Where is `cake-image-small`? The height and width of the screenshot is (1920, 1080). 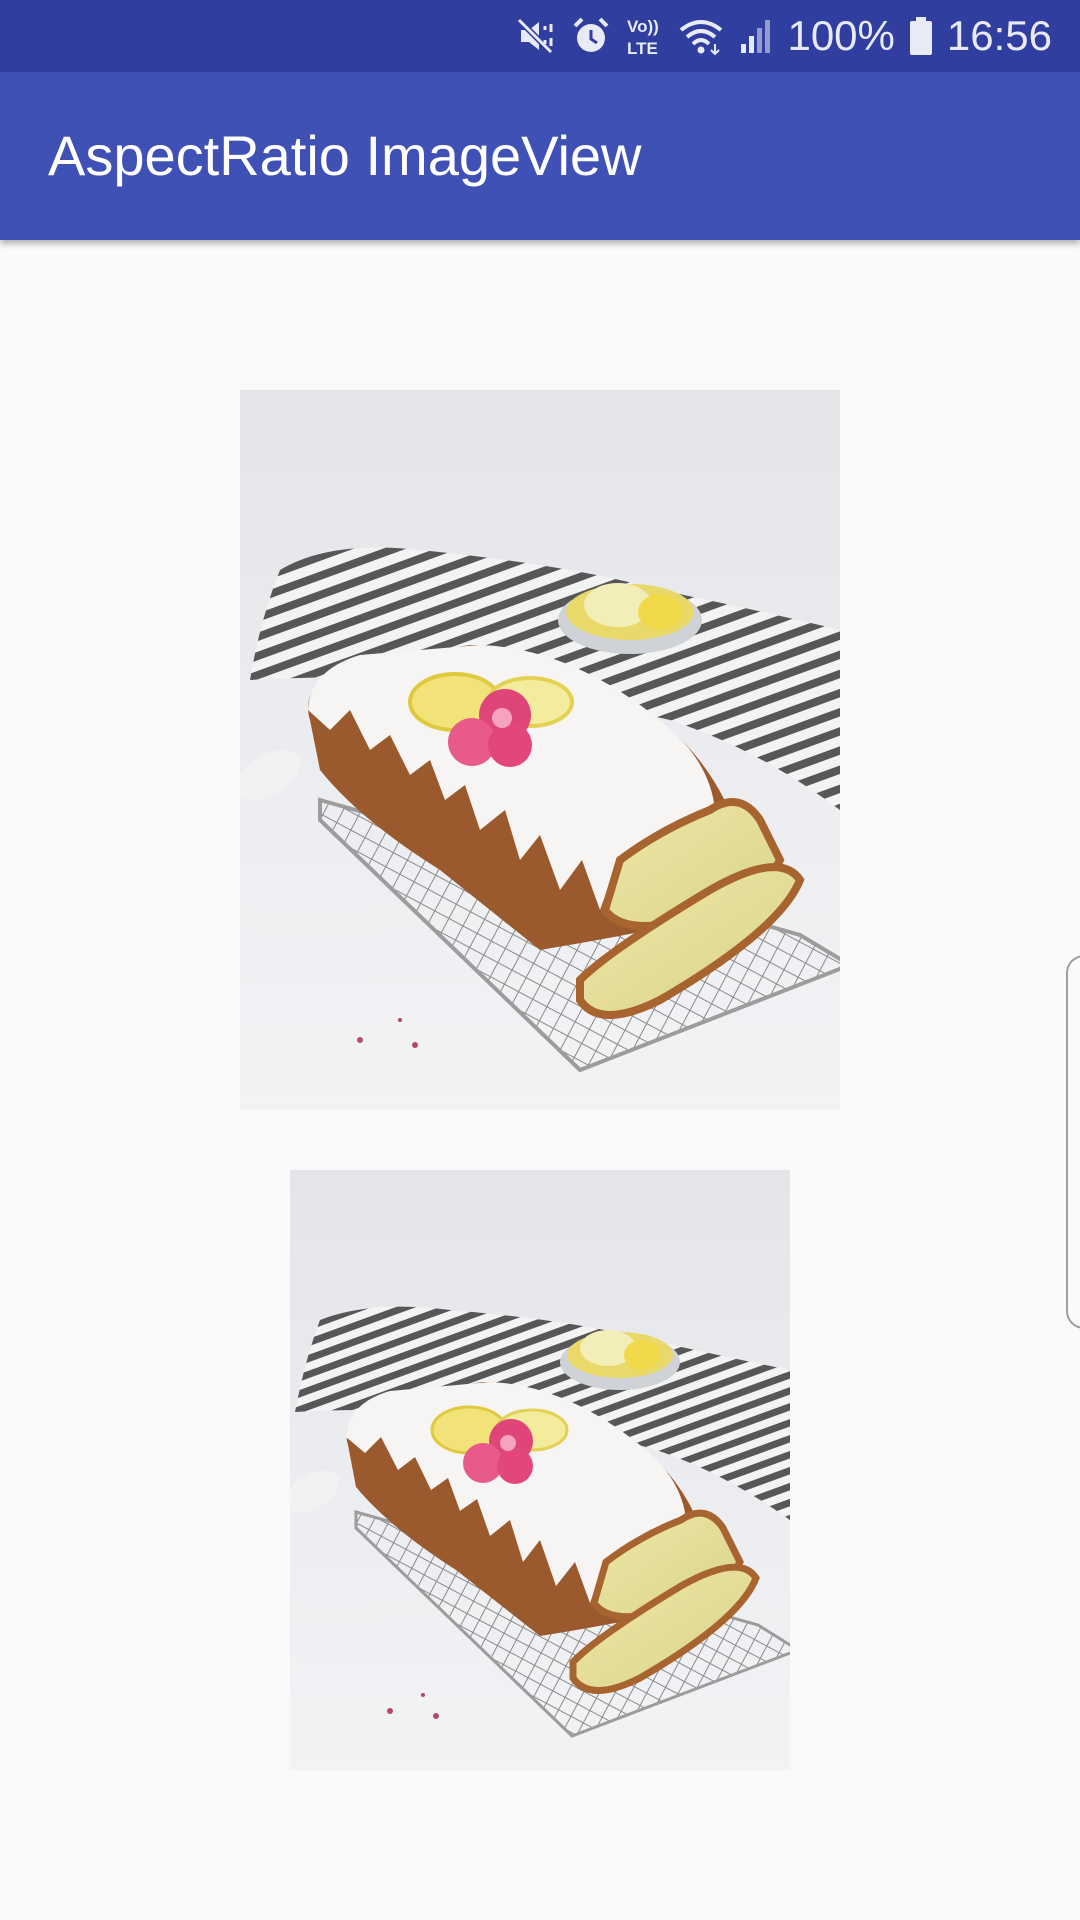 cake-image-small is located at coordinates (540, 1470).